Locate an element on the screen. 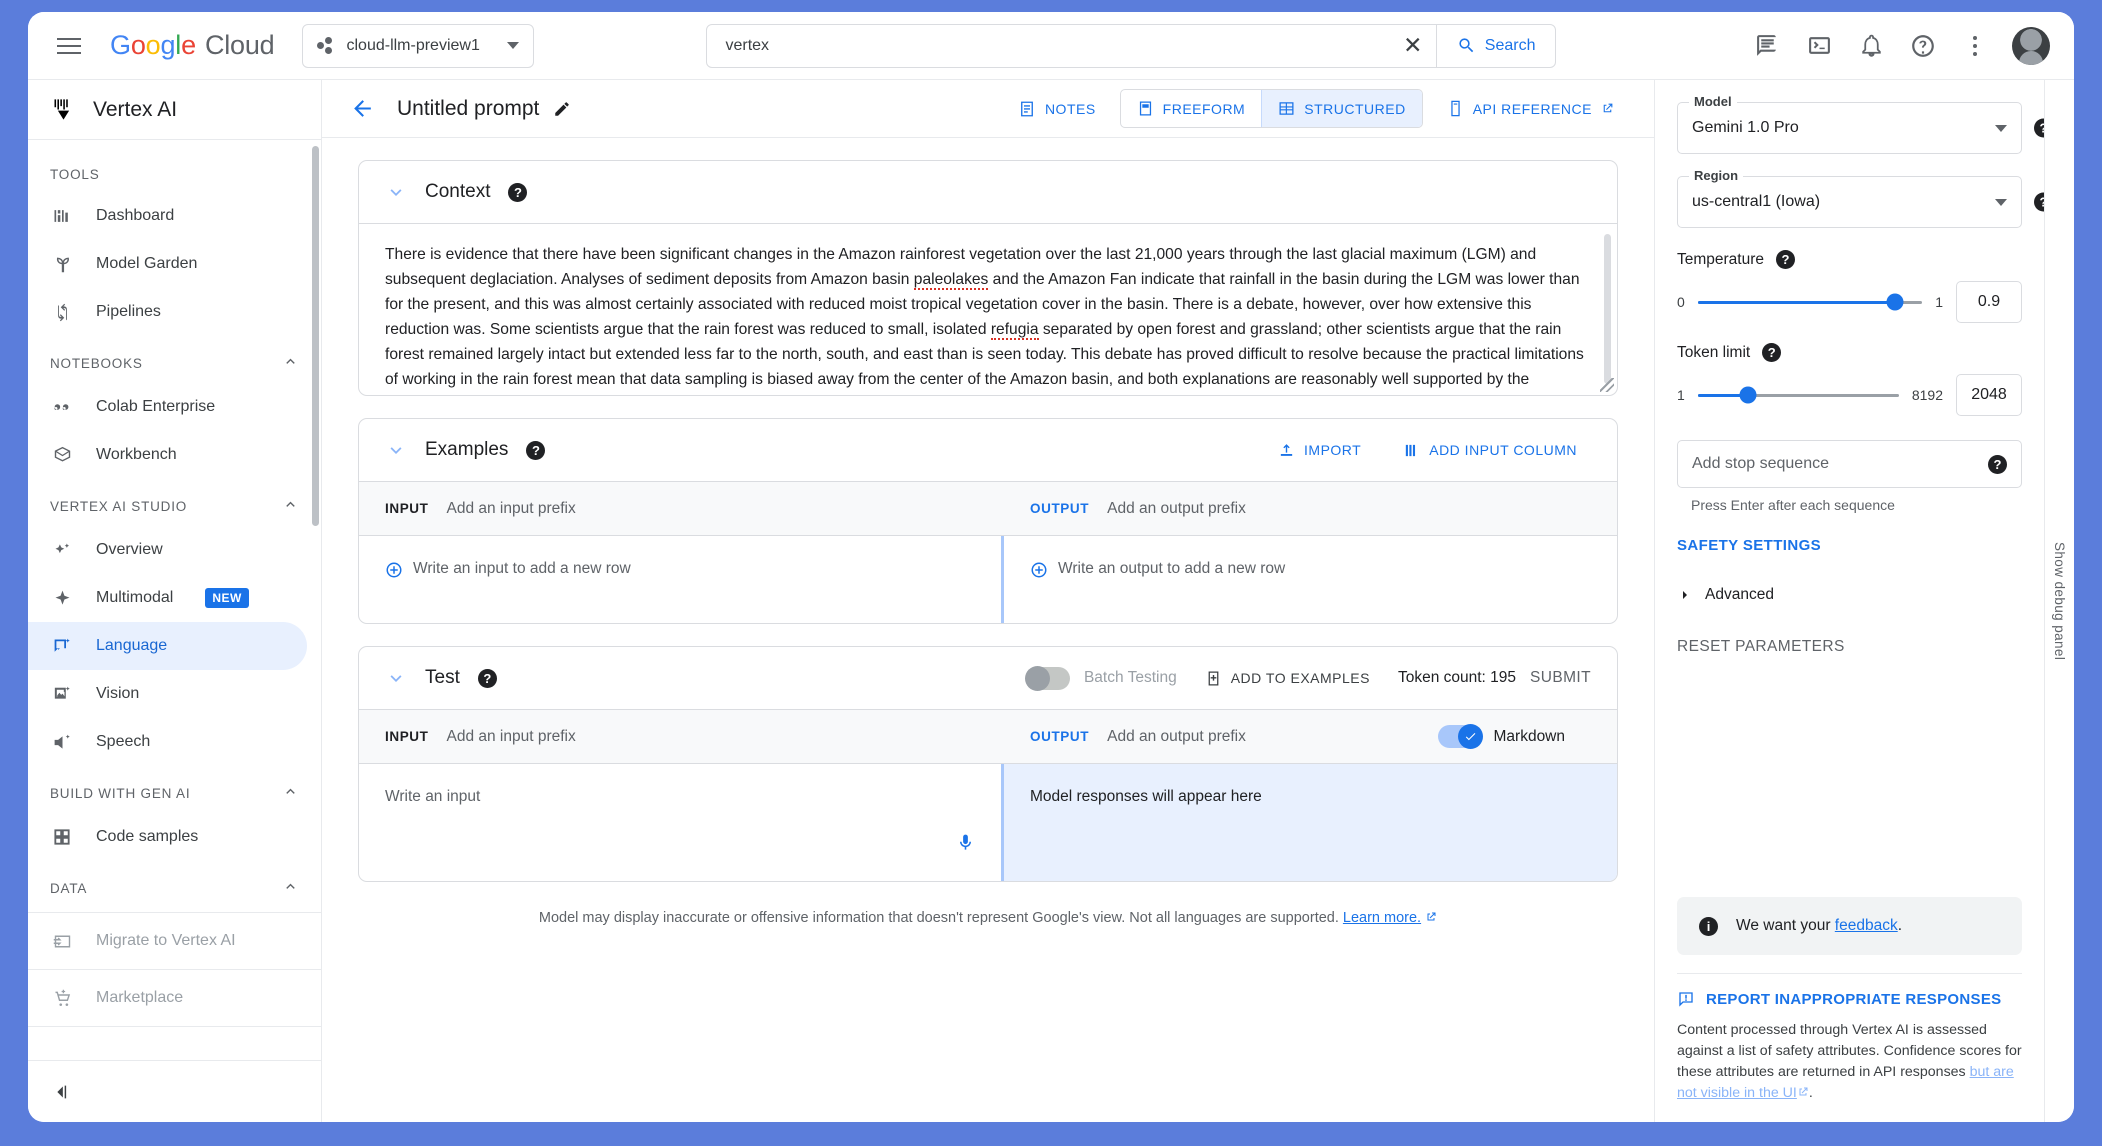 This screenshot has width=2102, height=1146. hamburger-menu-icon is located at coordinates (69, 46).